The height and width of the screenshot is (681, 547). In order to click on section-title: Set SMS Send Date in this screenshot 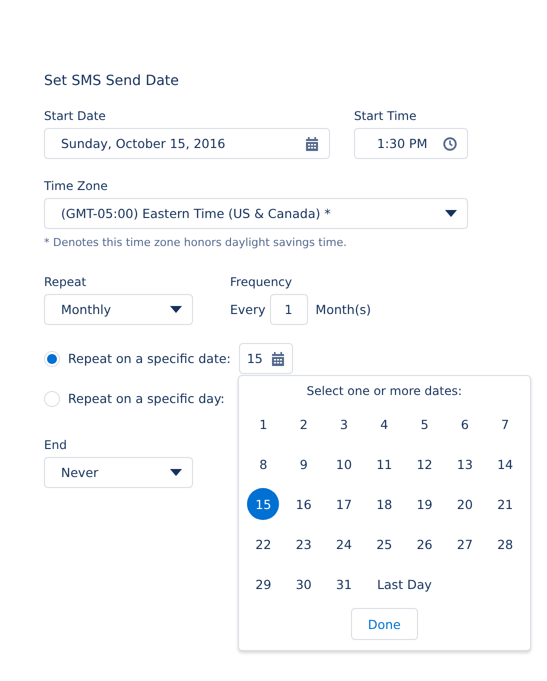, I will do `click(112, 81)`.